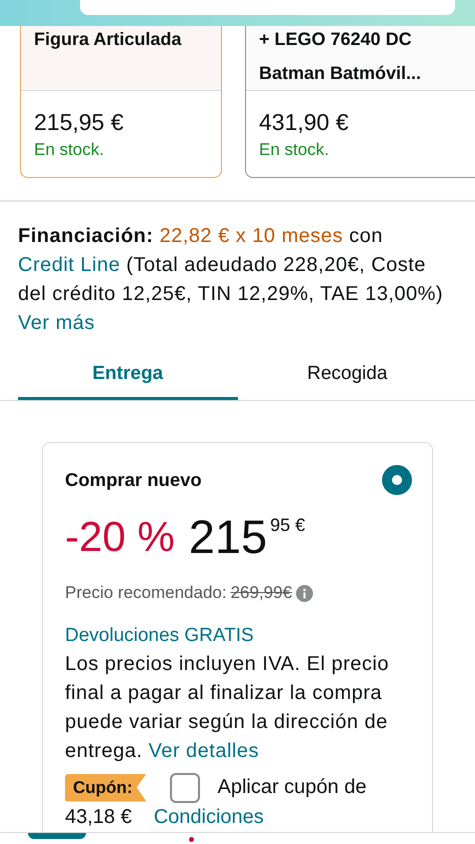  What do you see at coordinates (108, 39) in the screenshot?
I see `product-title: Figura Articulada` at bounding box center [108, 39].